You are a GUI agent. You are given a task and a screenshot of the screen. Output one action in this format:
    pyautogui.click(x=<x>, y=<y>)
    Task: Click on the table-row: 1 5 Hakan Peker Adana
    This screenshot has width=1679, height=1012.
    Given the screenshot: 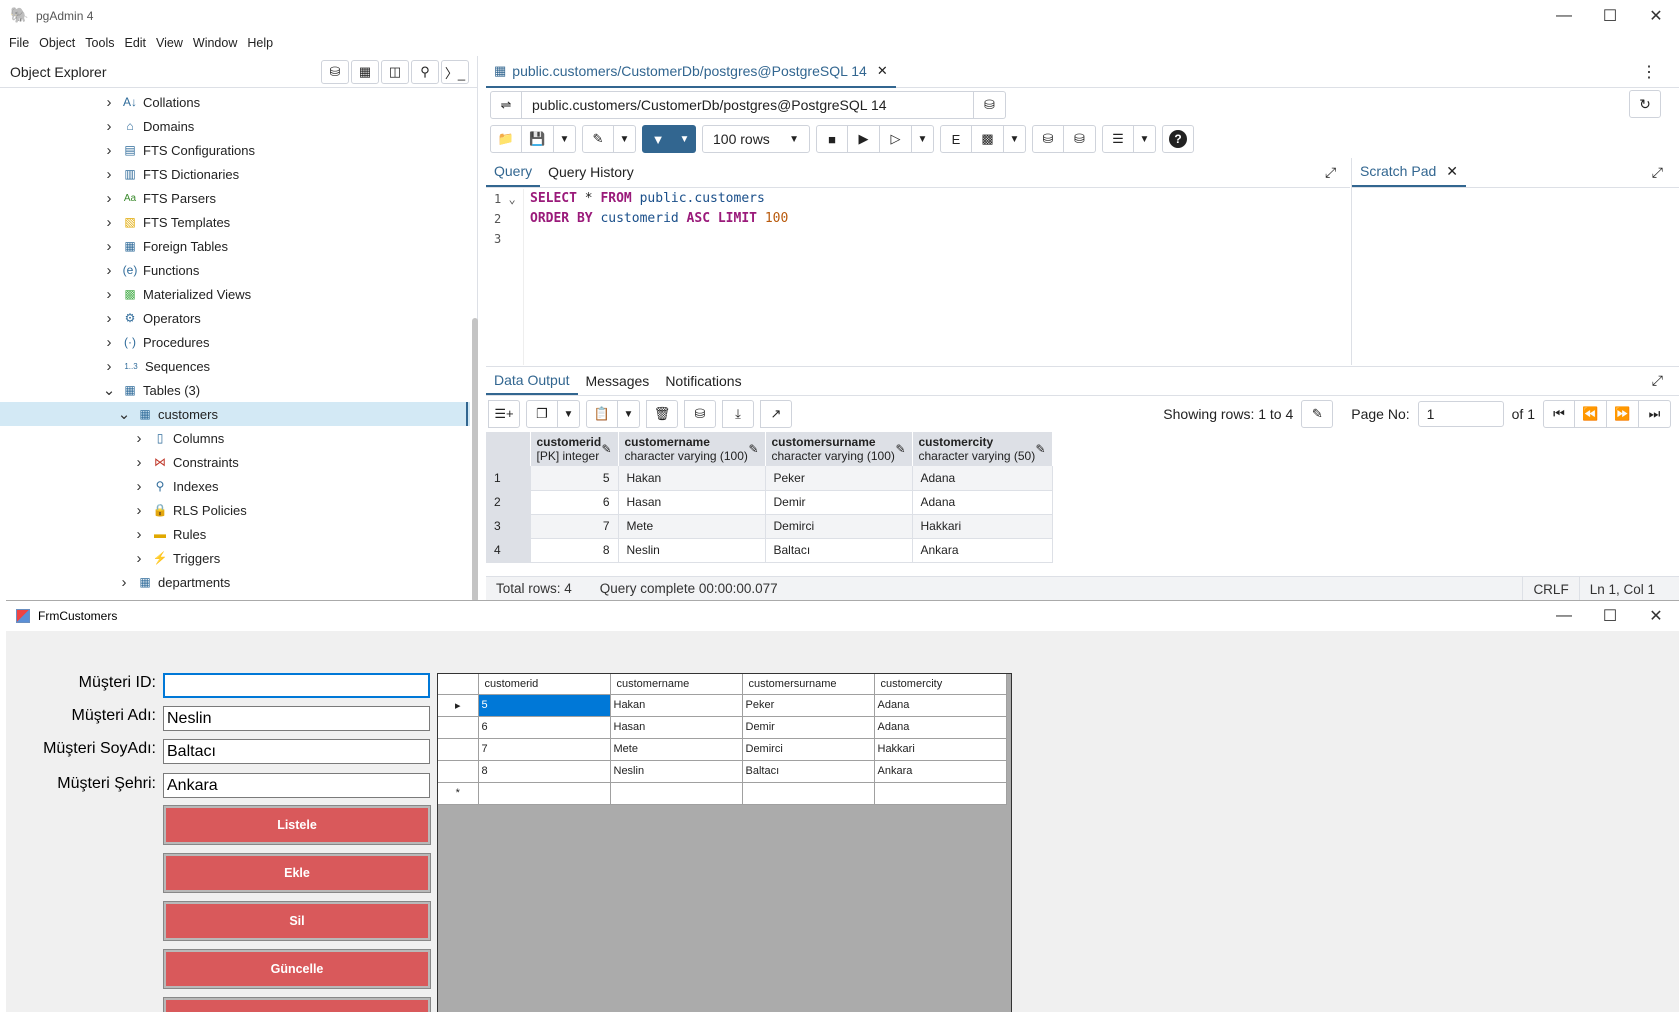 What is the action you would take?
    pyautogui.click(x=769, y=478)
    